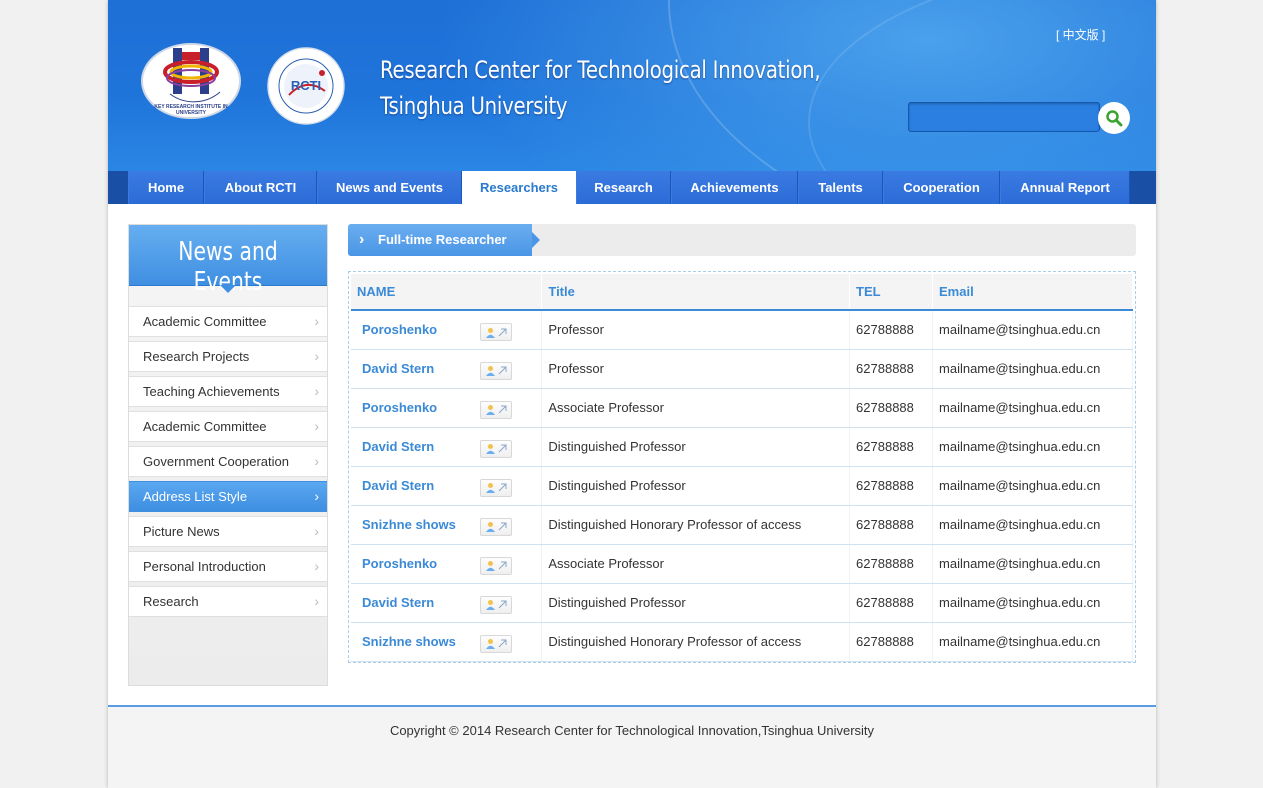  Describe the element at coordinates (228, 531) in the screenshot. I see `sidebar-item: Picture News ›` at that location.